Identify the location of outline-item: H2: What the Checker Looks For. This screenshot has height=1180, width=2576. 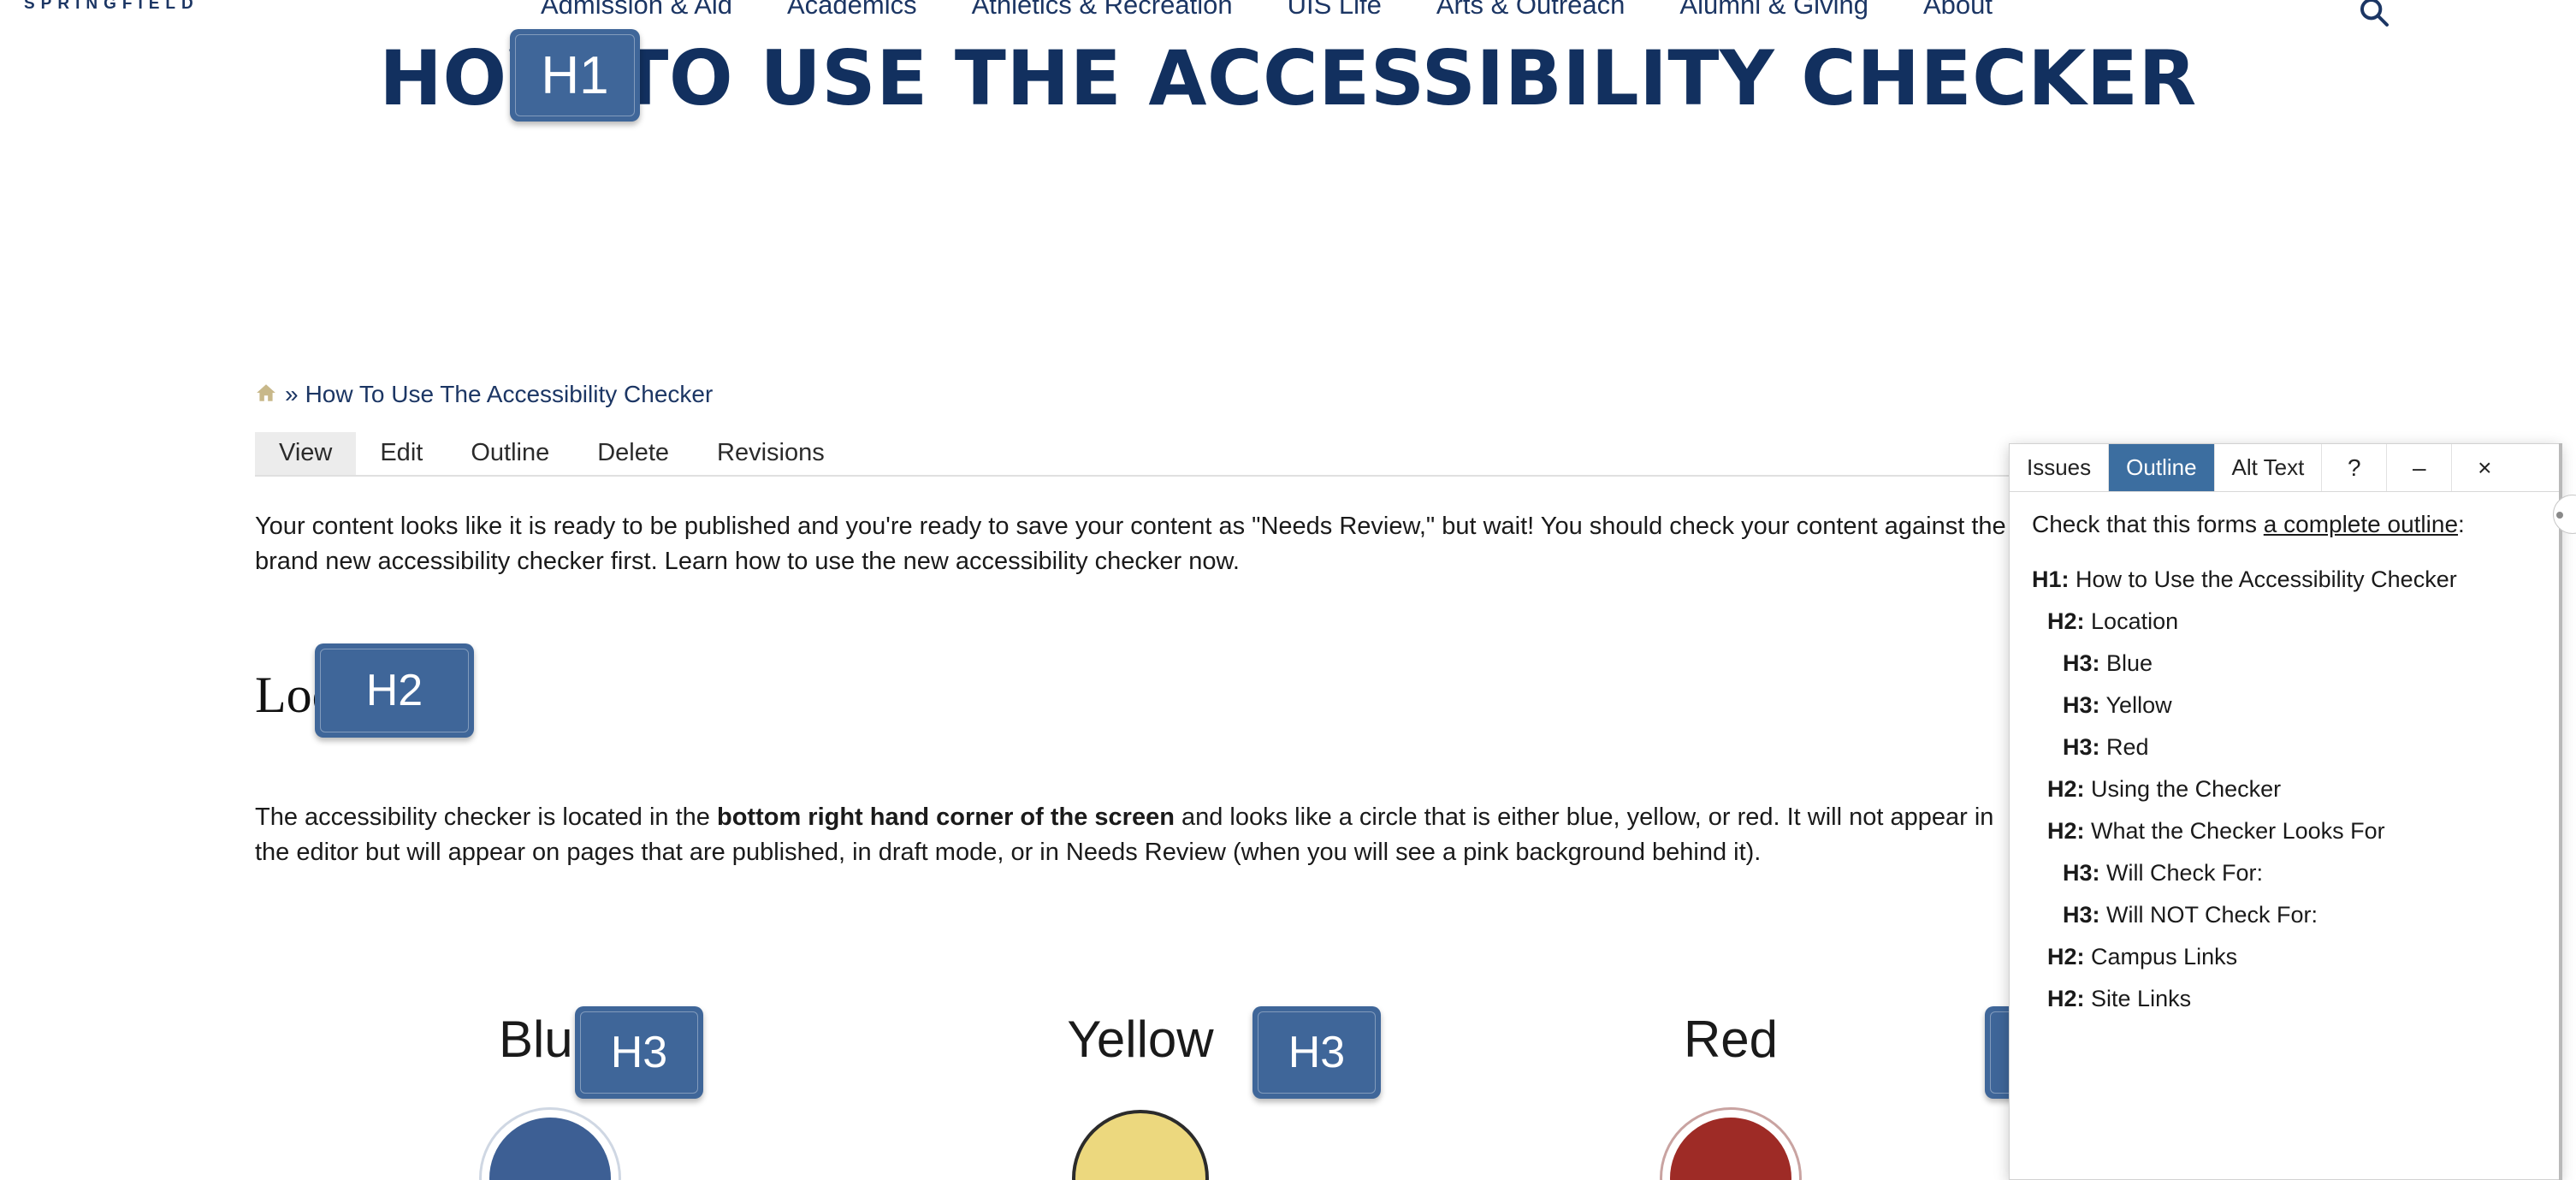
(2285, 831).